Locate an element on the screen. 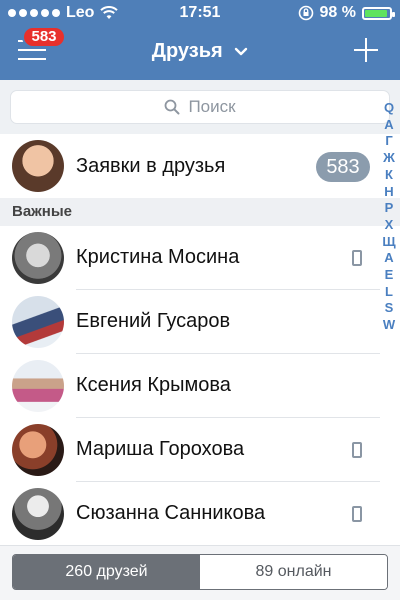 The image size is (400, 600). list-item: Ксения Крымова is located at coordinates (190, 386).